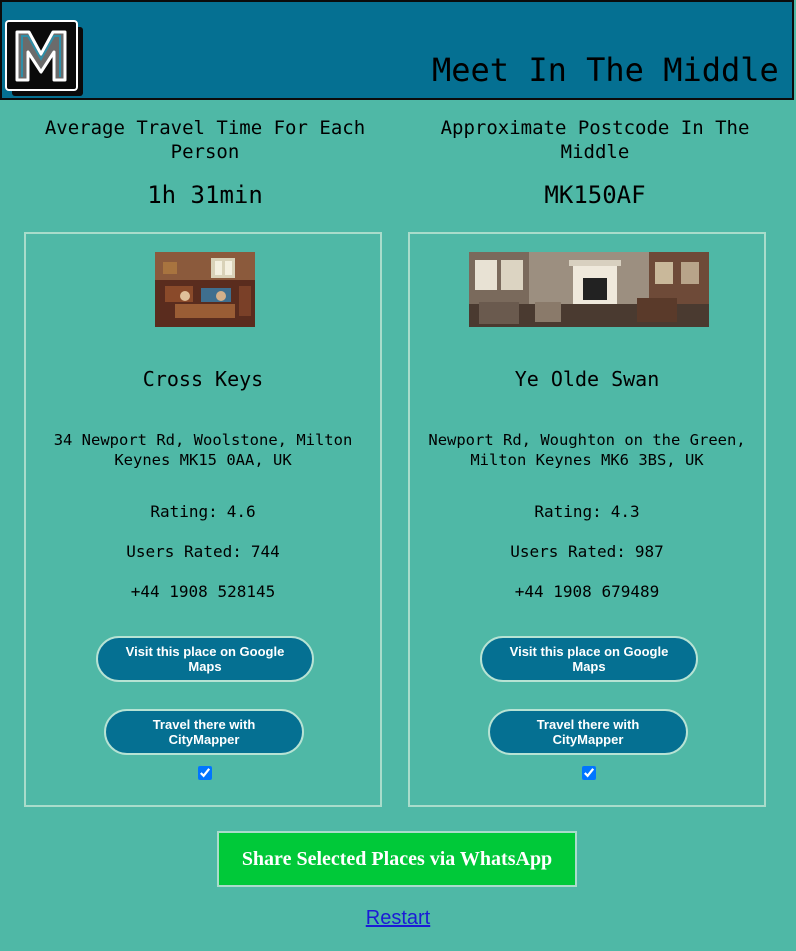 The width and height of the screenshot is (796, 951). What do you see at coordinates (595, 195) in the screenshot?
I see `middle-postcode-value: MK150AF` at bounding box center [595, 195].